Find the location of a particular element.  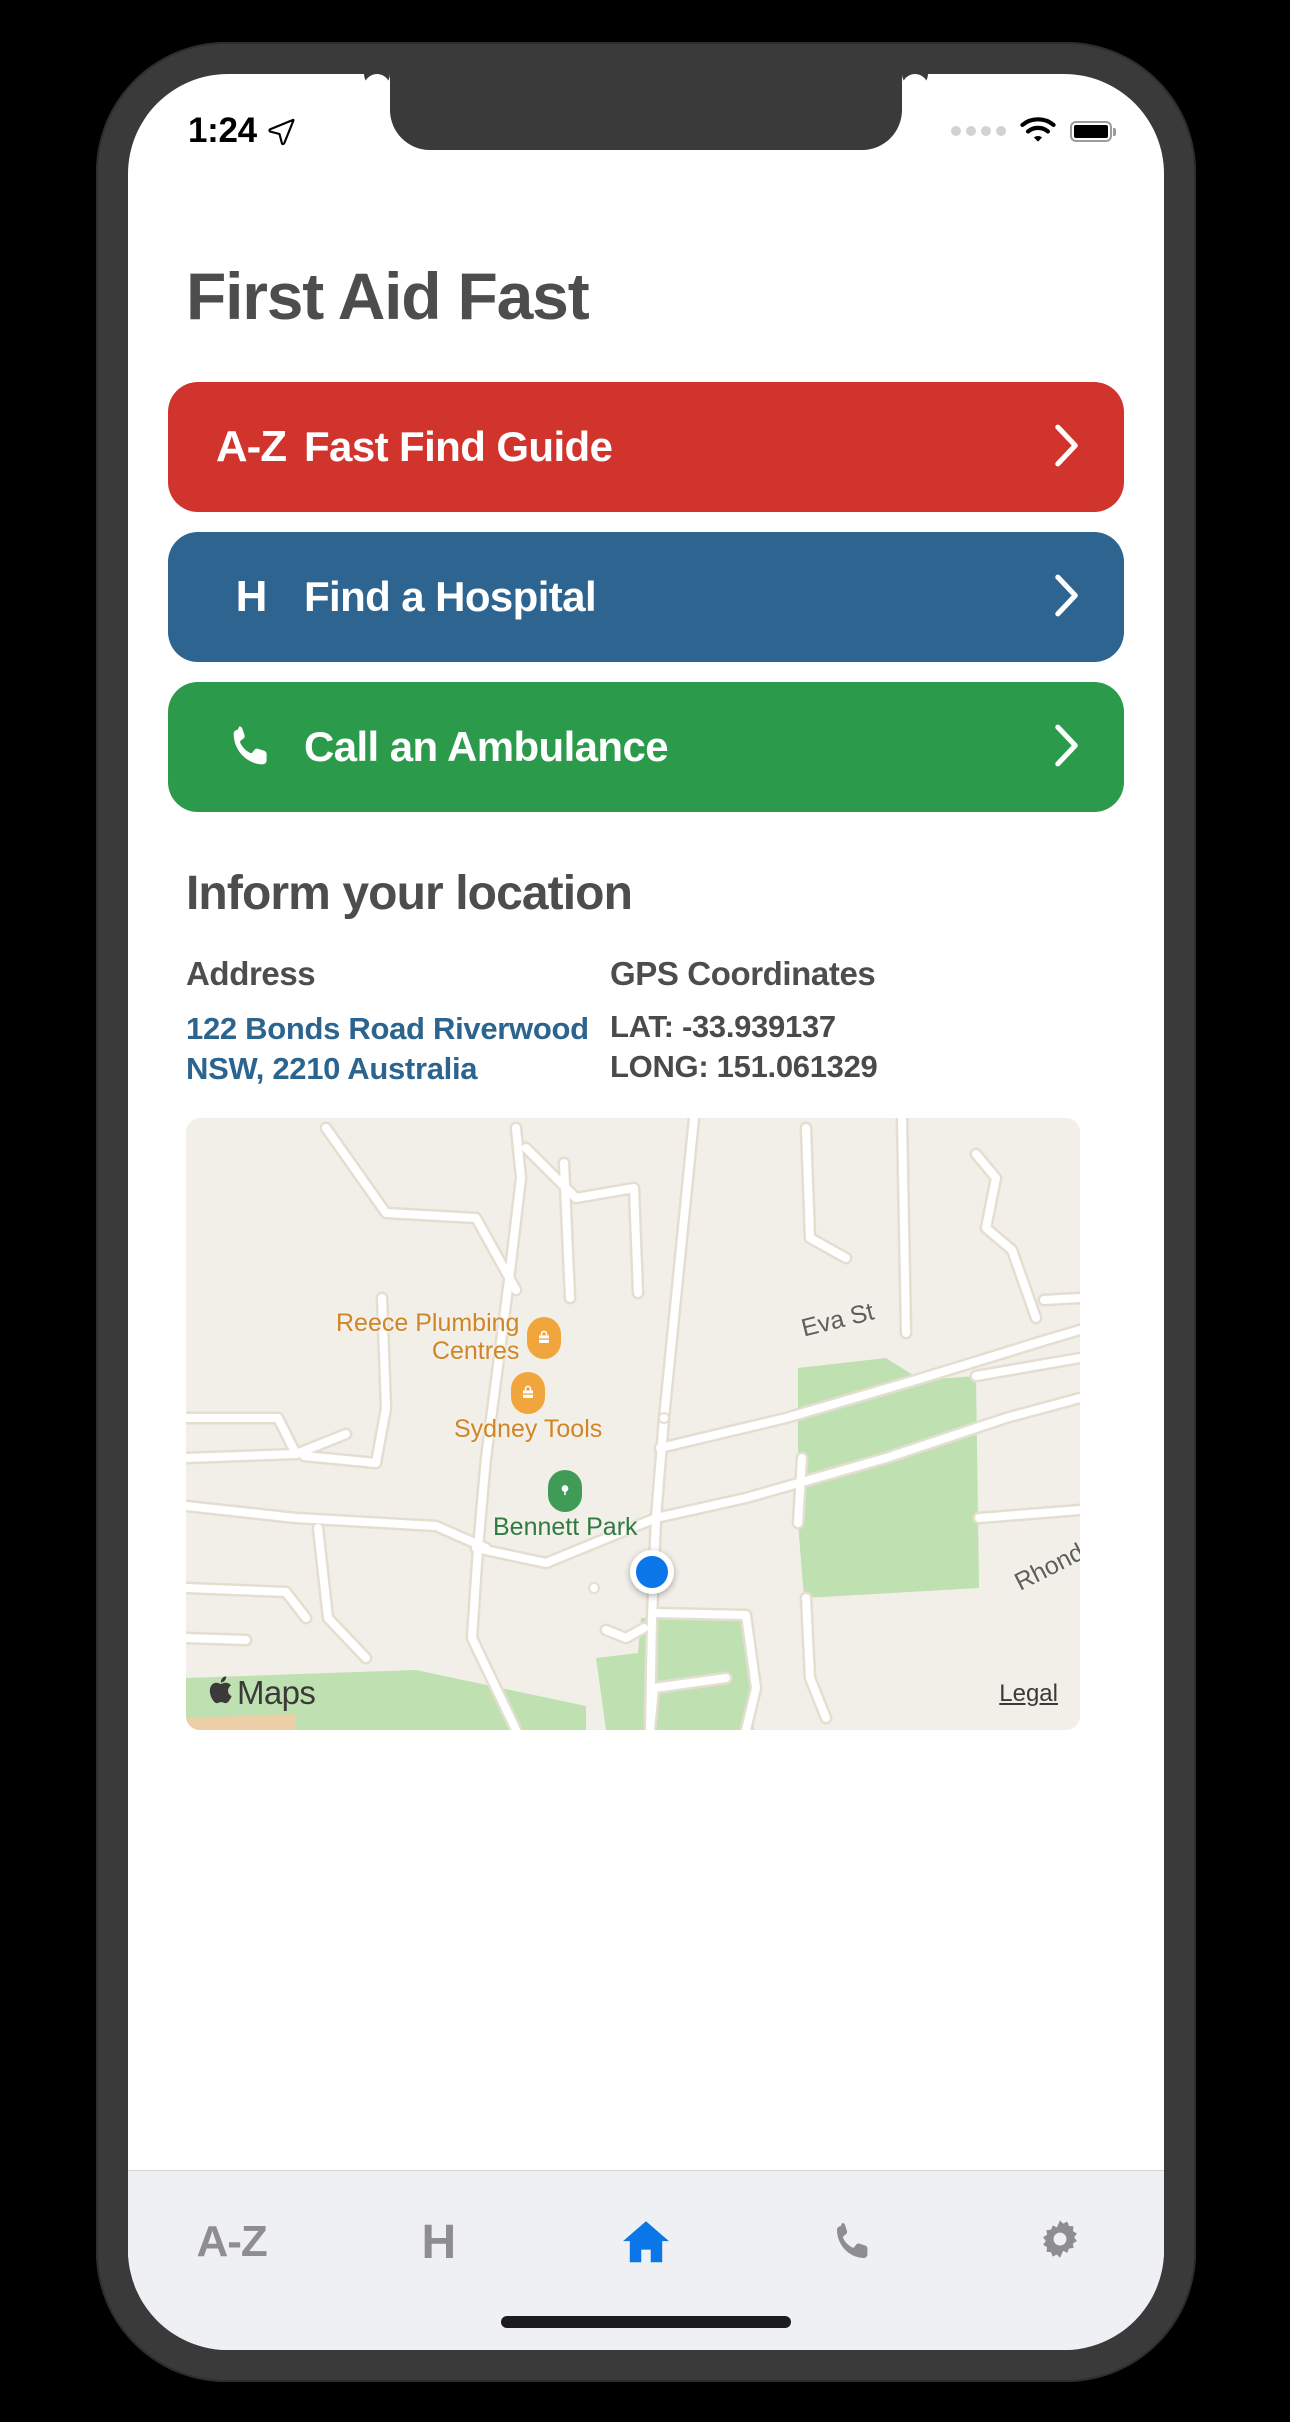

fast-find-guide-button: A-Z Fast Find Guide is located at coordinates (646, 447).